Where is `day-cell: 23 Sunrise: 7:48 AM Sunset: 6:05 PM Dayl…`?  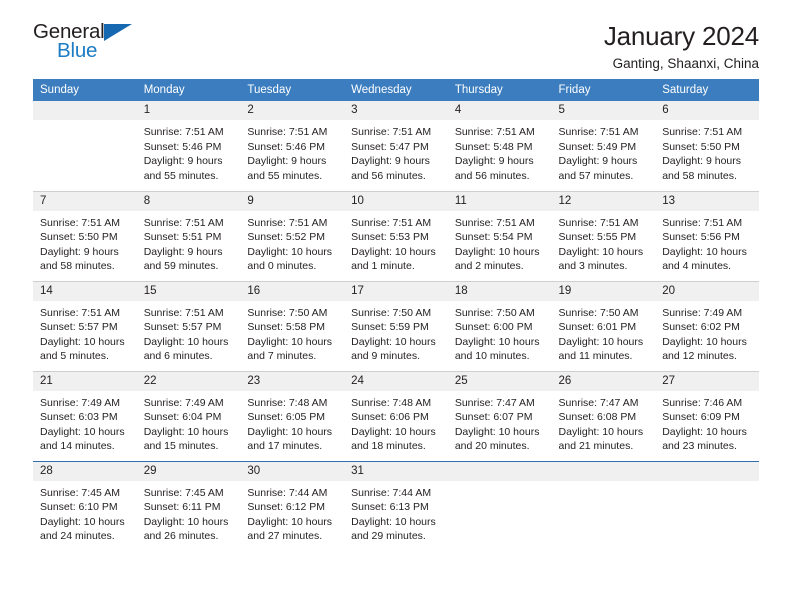
day-cell: 23 Sunrise: 7:48 AM Sunset: 6:05 PM Dayl… is located at coordinates (292, 415).